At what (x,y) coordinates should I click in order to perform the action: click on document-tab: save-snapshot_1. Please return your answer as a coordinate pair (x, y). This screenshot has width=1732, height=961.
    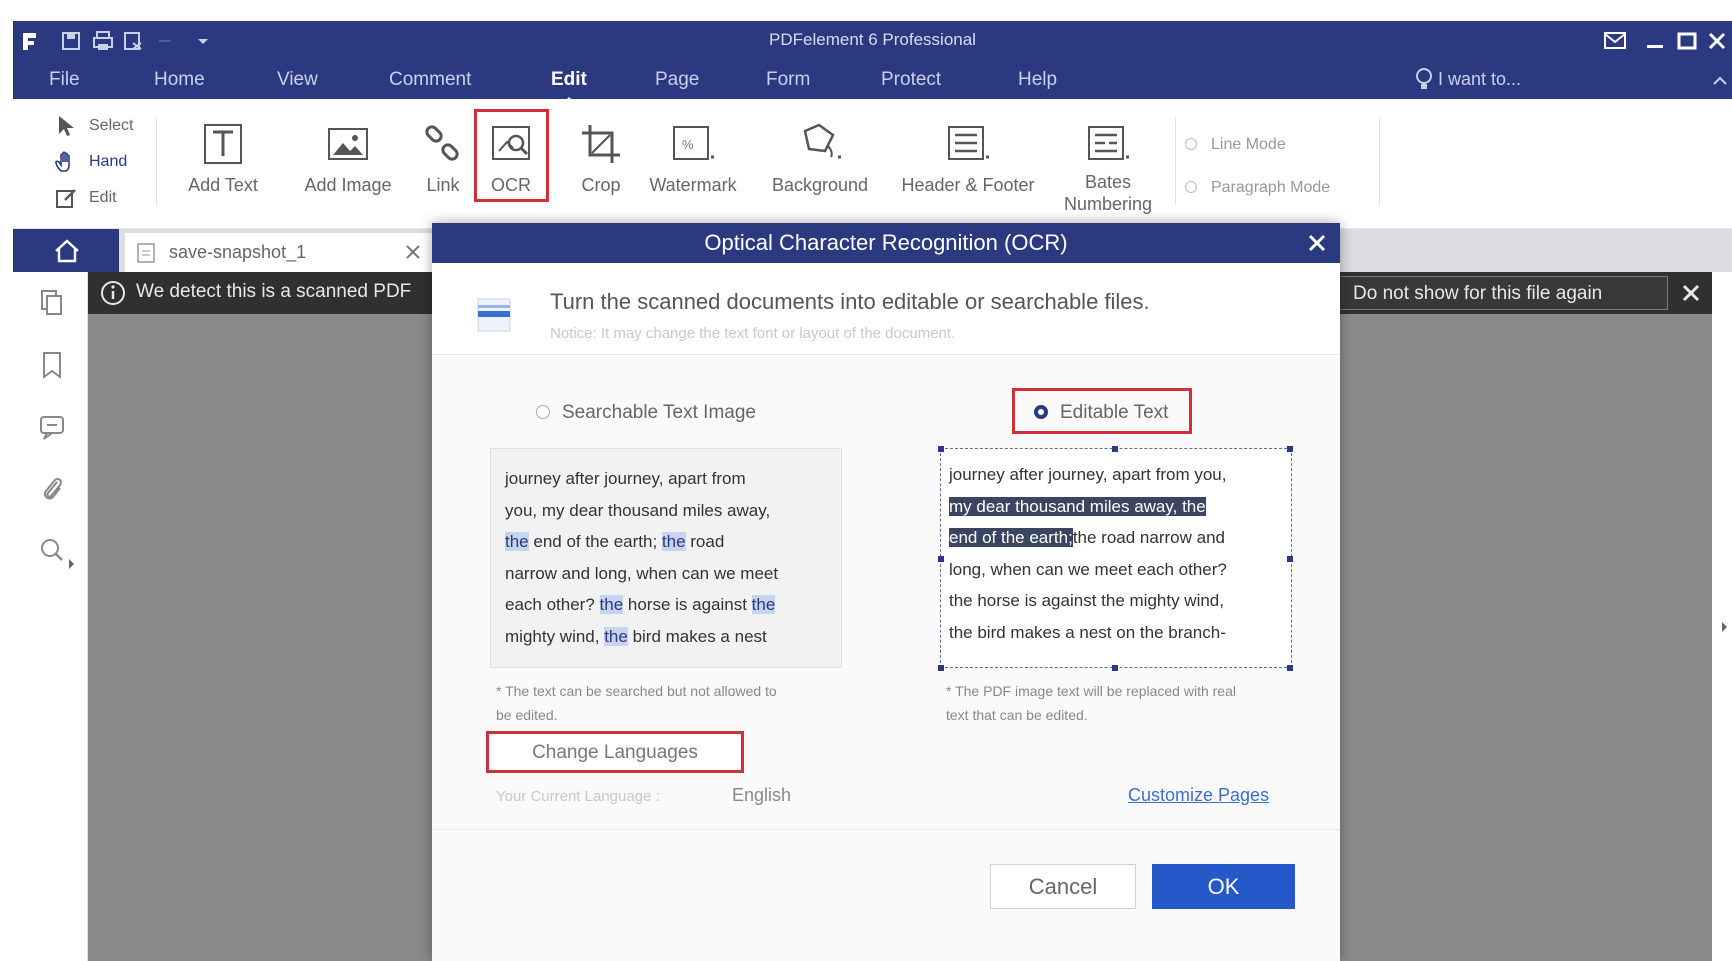
    Looking at the image, I should click on (280, 252).